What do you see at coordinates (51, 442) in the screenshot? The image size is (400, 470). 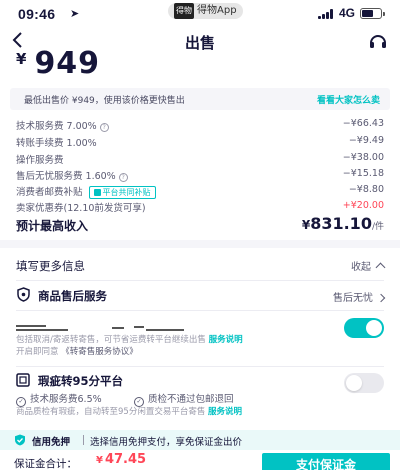 I see `credit-label: 信用免押` at bounding box center [51, 442].